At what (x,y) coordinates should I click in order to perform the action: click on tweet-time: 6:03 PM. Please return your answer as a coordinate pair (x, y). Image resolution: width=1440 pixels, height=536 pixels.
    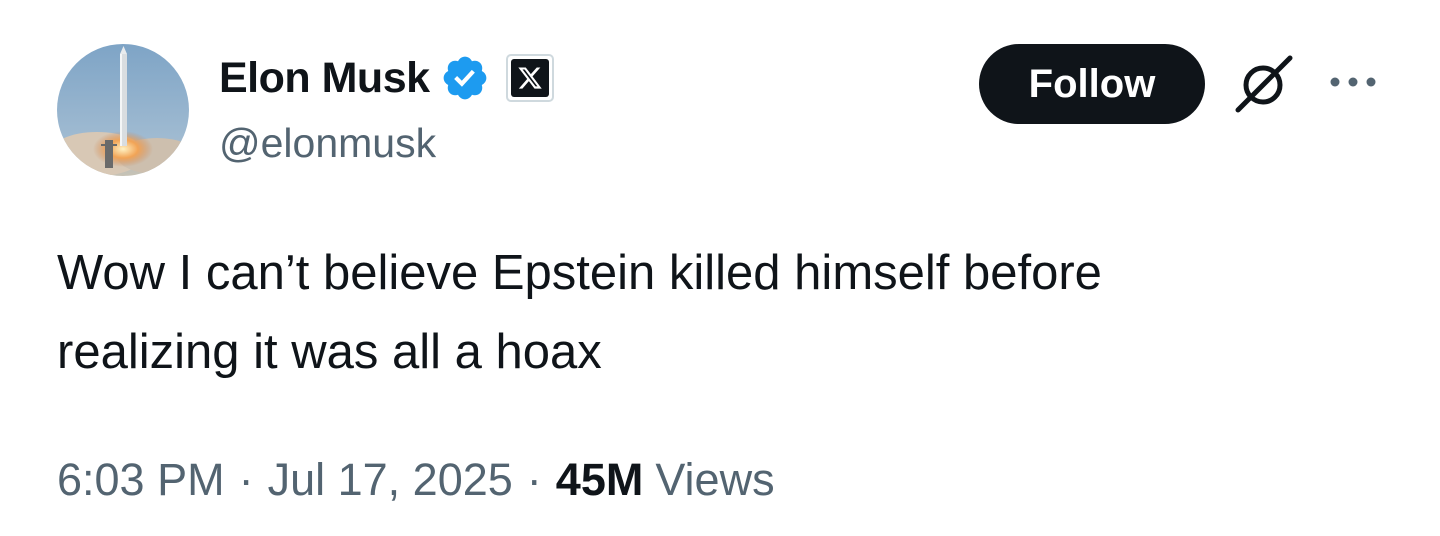
    Looking at the image, I should click on (141, 480).